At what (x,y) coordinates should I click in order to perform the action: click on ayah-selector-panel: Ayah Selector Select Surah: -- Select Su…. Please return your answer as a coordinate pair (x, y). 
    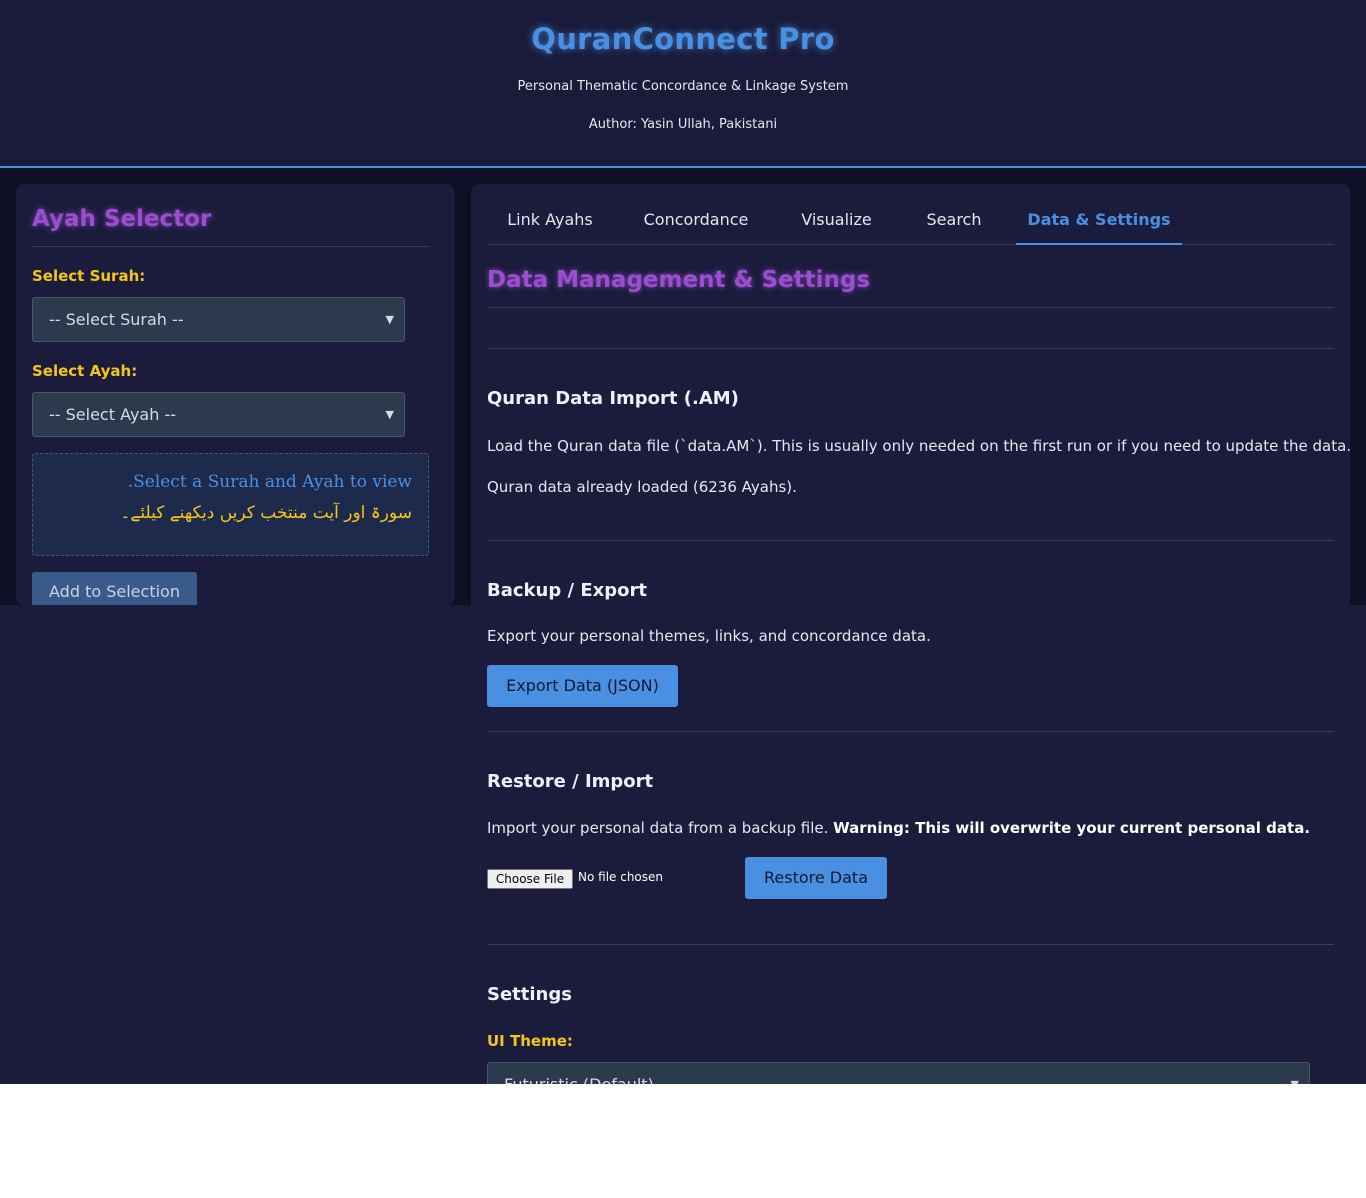
    Looking at the image, I should click on (235, 394).